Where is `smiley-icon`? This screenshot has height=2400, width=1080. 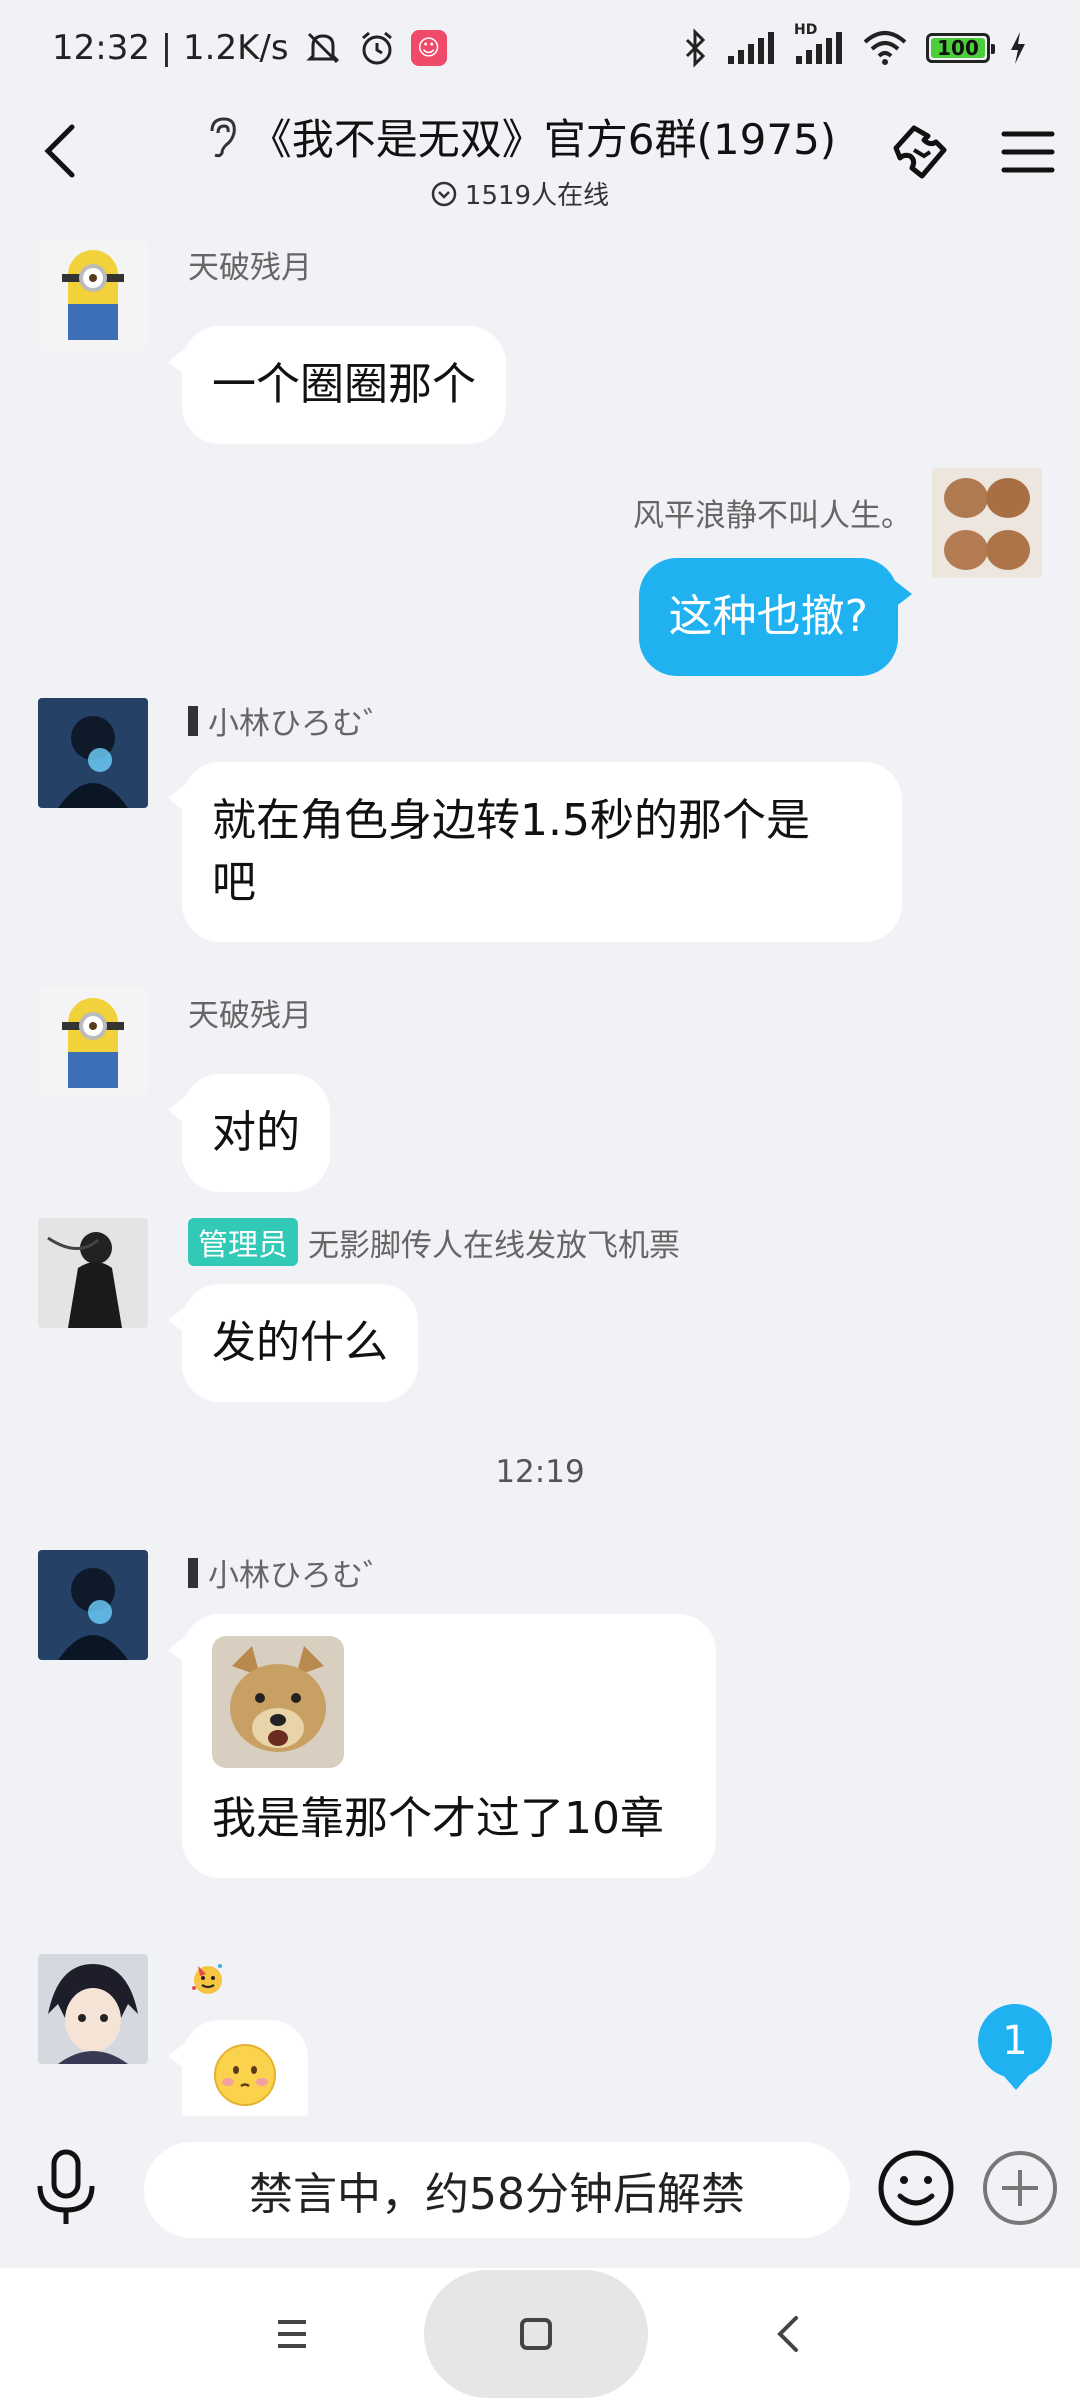
smiley-icon is located at coordinates (916, 2188).